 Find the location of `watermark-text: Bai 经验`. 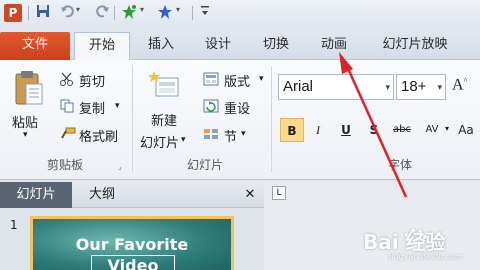

watermark-text: Bai 经验 is located at coordinates (404, 242).